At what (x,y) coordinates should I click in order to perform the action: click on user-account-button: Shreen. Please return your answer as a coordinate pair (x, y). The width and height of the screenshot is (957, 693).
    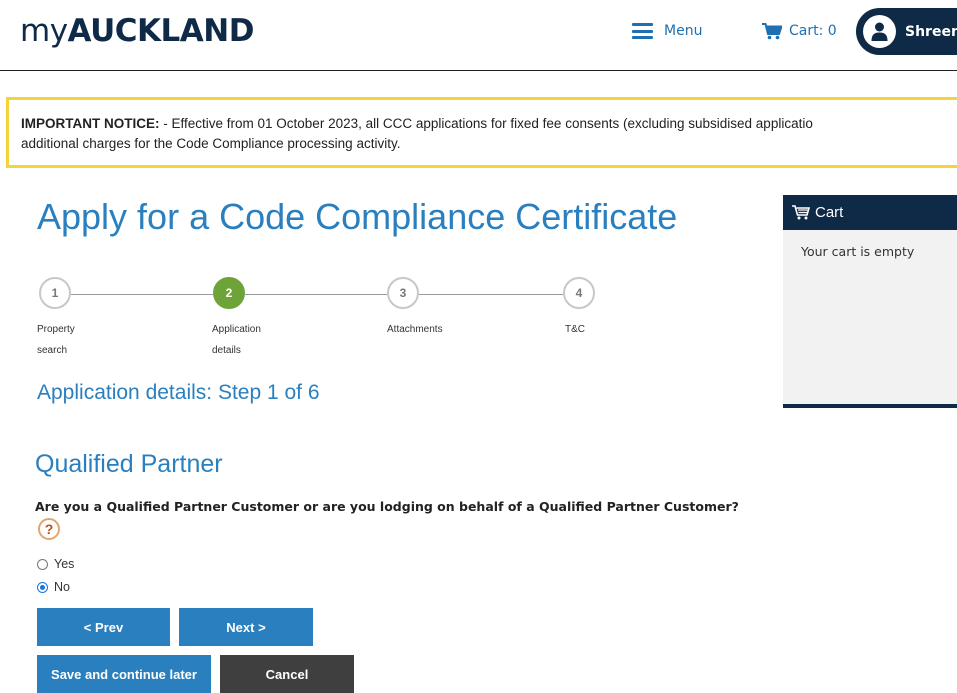
    Looking at the image, I should click on (906, 31).